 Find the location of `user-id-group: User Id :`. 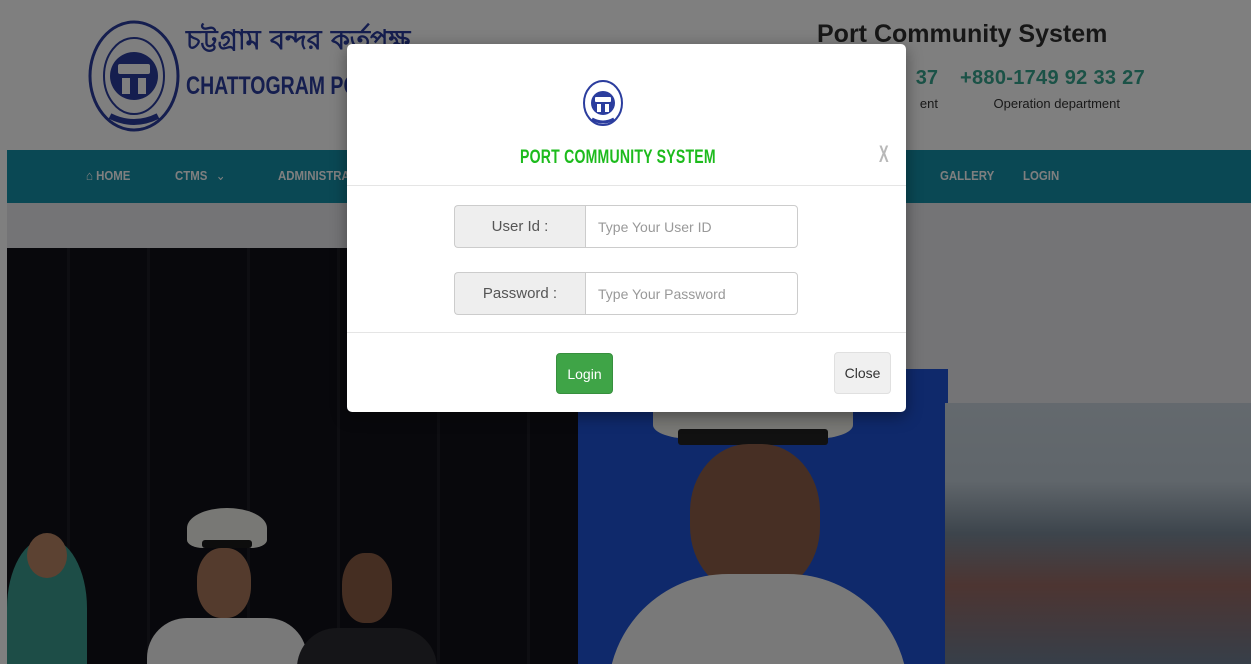

user-id-group: User Id : is located at coordinates (626, 226).